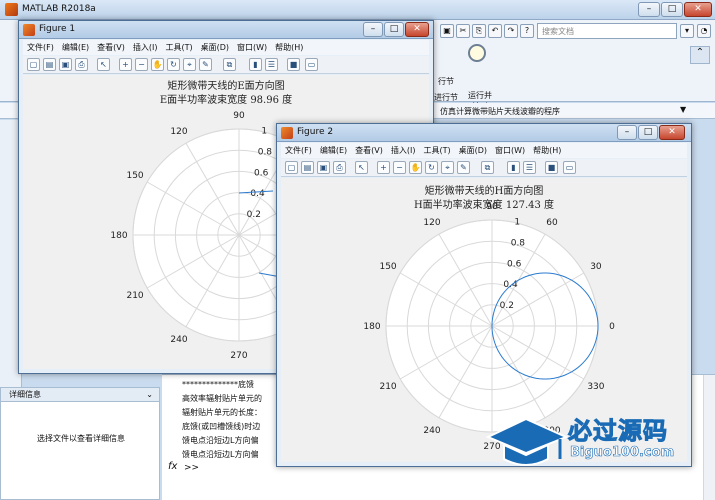 Image resolution: width=715 pixels, height=500 pixels. Describe the element at coordinates (527, 31) in the screenshot. I see `help-icon: ?` at that location.